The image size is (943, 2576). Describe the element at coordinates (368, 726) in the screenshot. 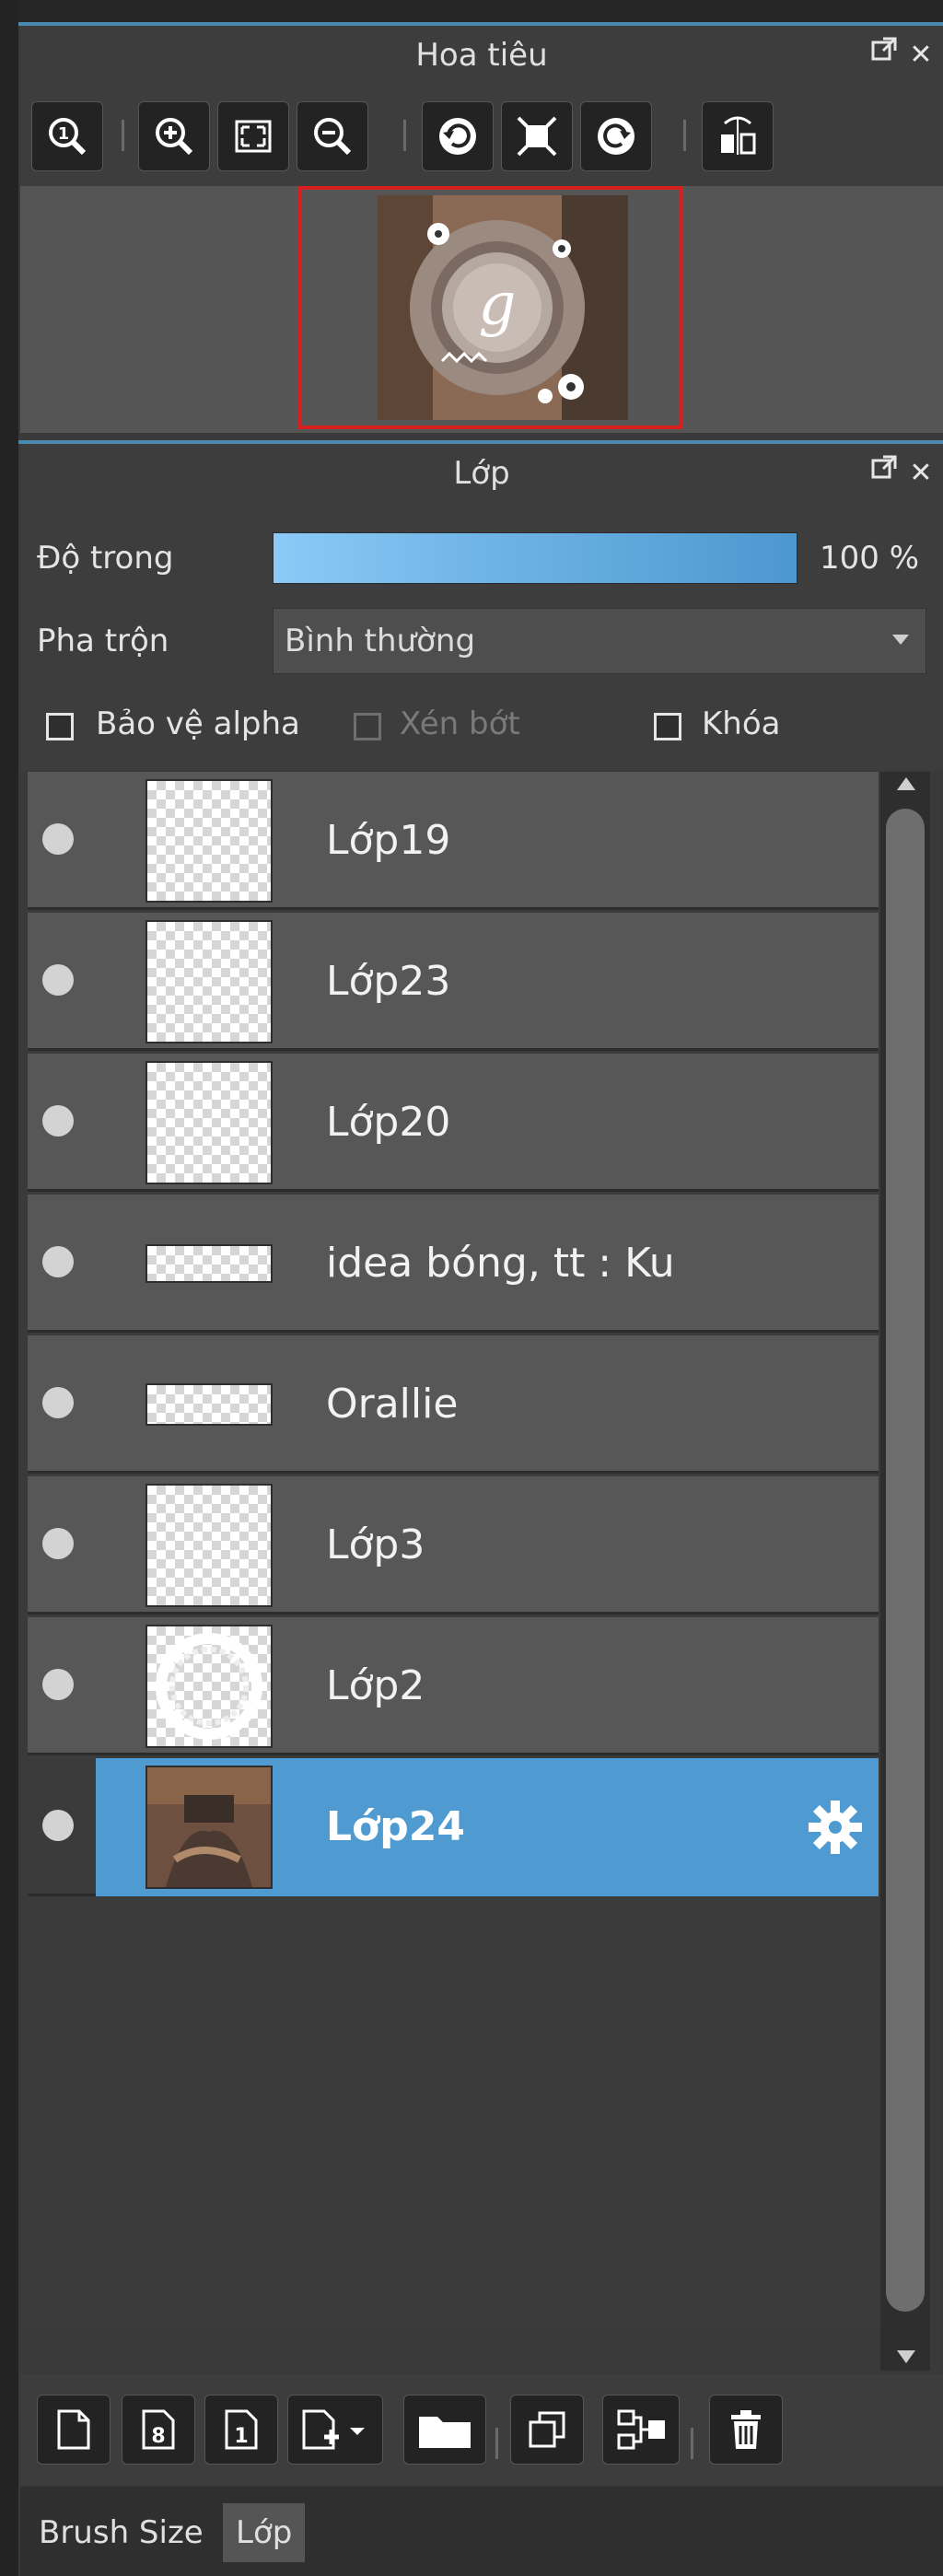

I see `clipping-checkbox` at that location.